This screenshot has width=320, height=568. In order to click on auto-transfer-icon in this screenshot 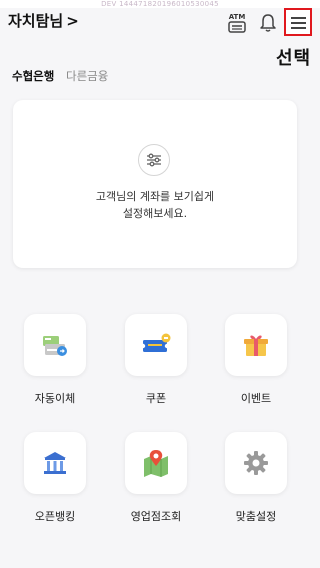, I will do `click(55, 346)`.